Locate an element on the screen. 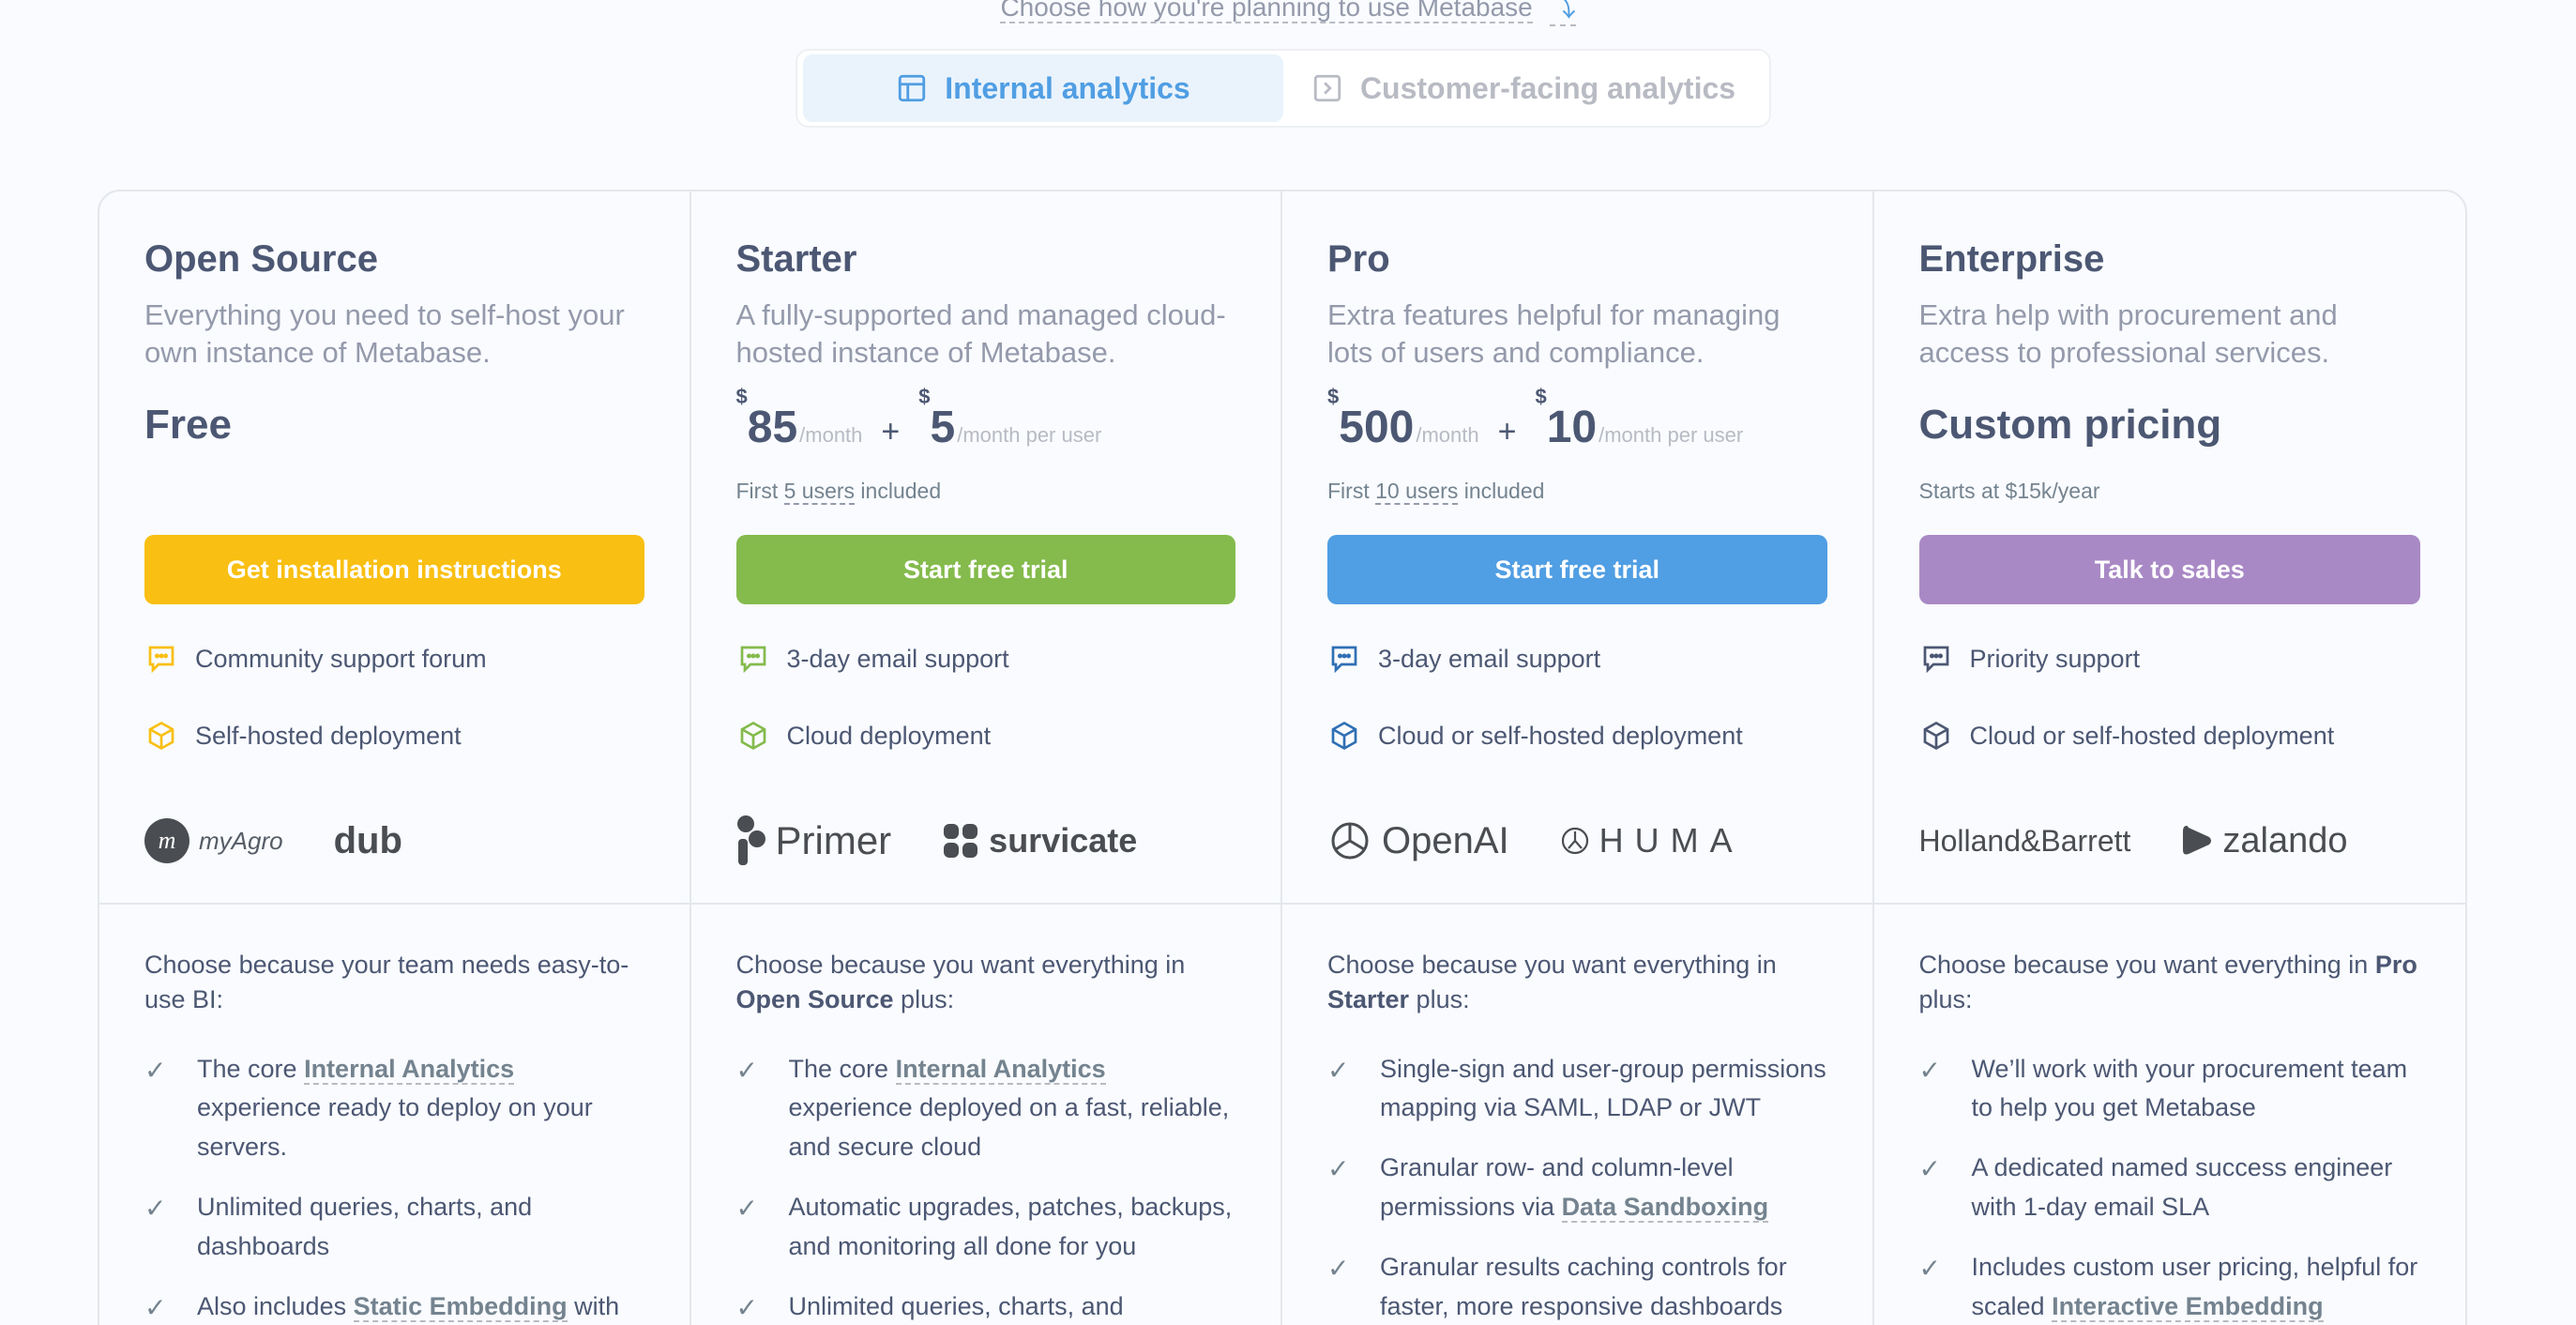  logo-zalando: zalando is located at coordinates (2264, 841).